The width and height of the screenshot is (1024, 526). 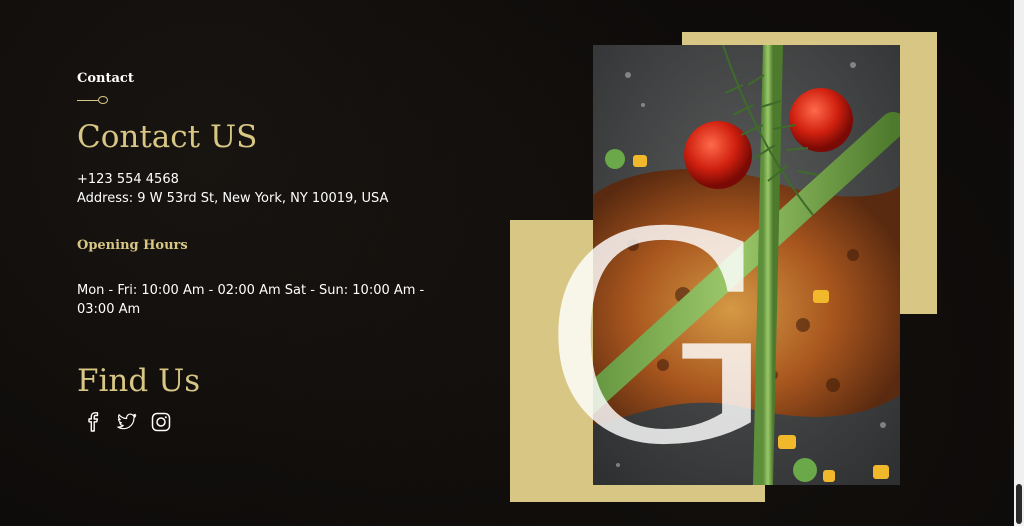 I want to click on contact-title: Contact US, so click(x=167, y=137).